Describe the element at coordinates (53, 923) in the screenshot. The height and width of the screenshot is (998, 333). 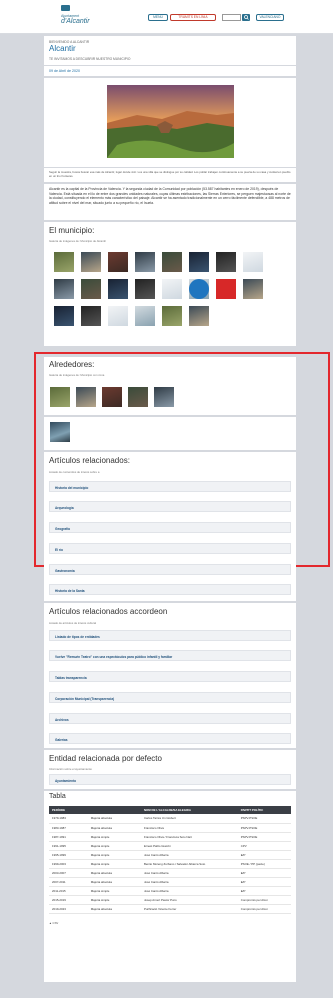
I see `csv-link: ▲ CSV` at that location.